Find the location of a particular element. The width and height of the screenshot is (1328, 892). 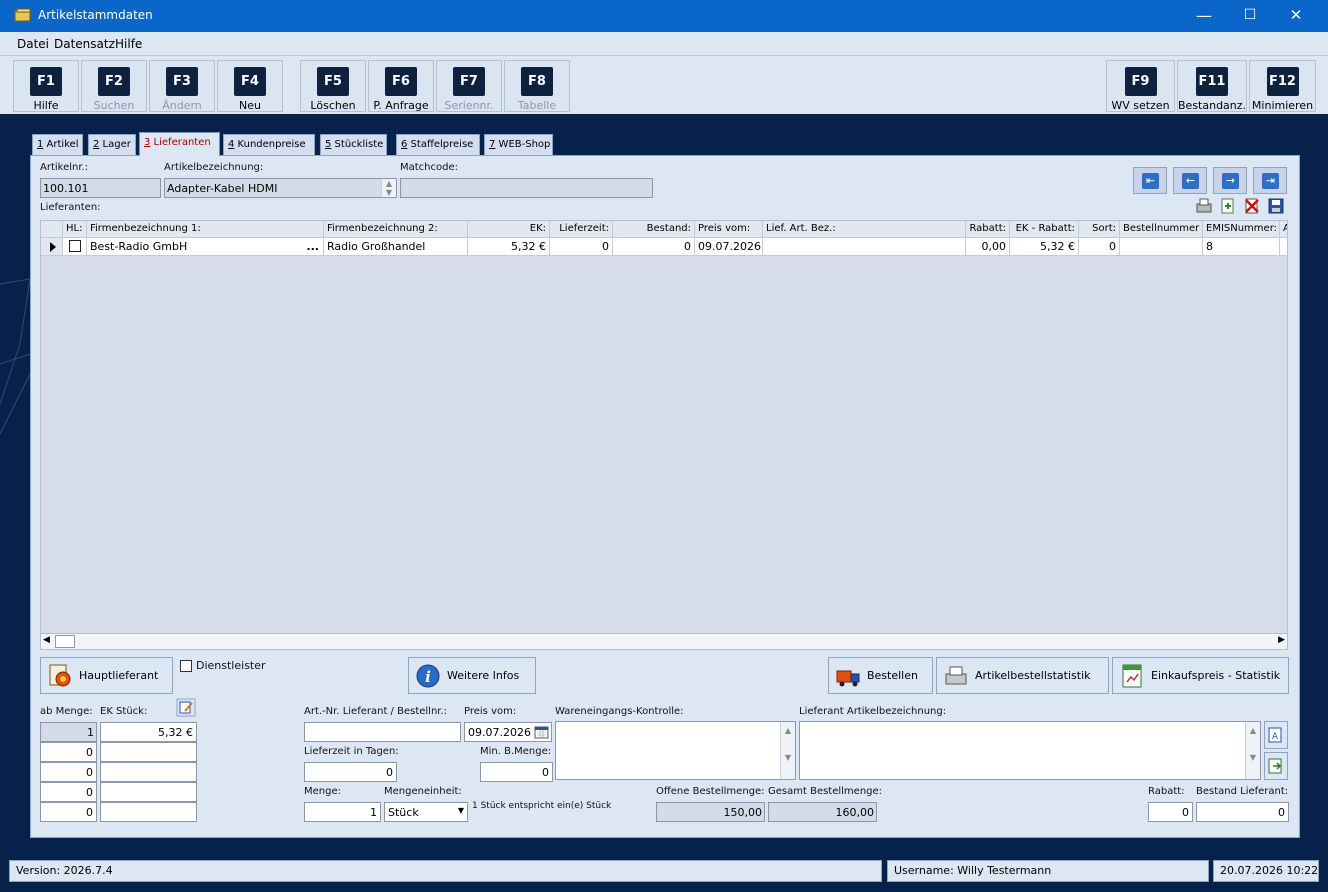

menge-field: 1 is located at coordinates (342, 812).